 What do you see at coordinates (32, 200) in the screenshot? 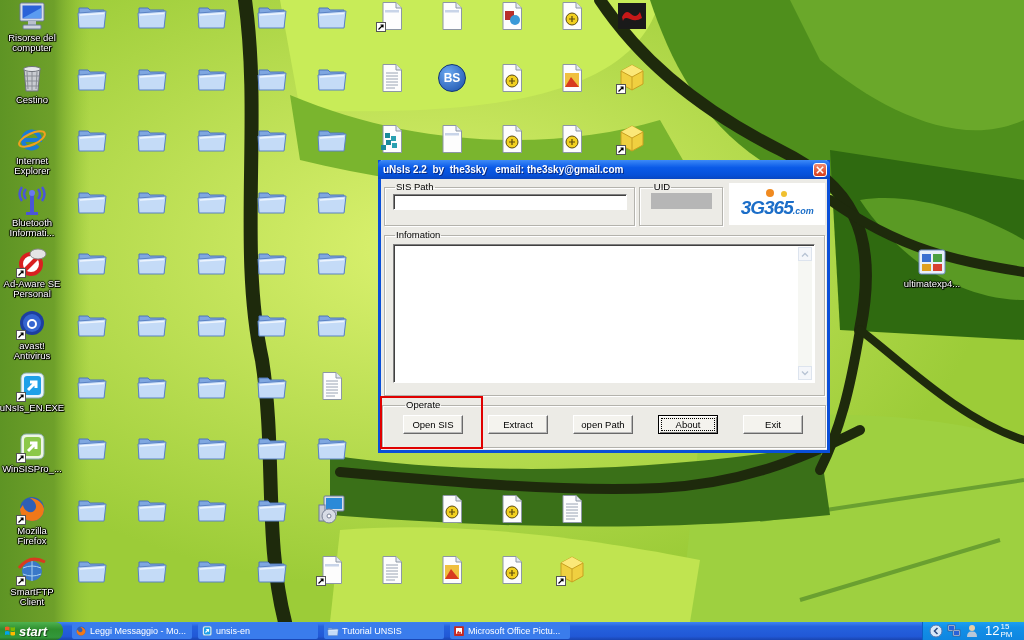
I see `antenna-icon` at bounding box center [32, 200].